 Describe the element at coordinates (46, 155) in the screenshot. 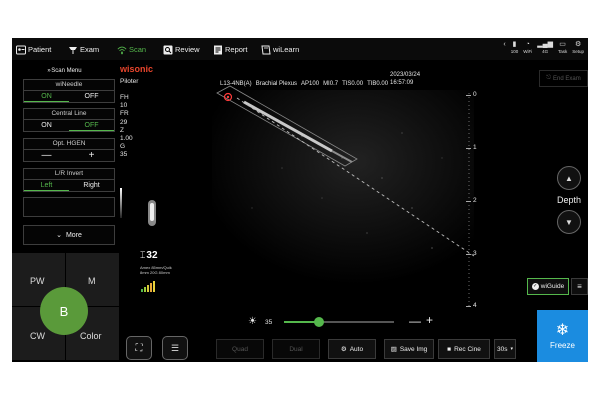

I see `hgen-minus-button: —` at that location.